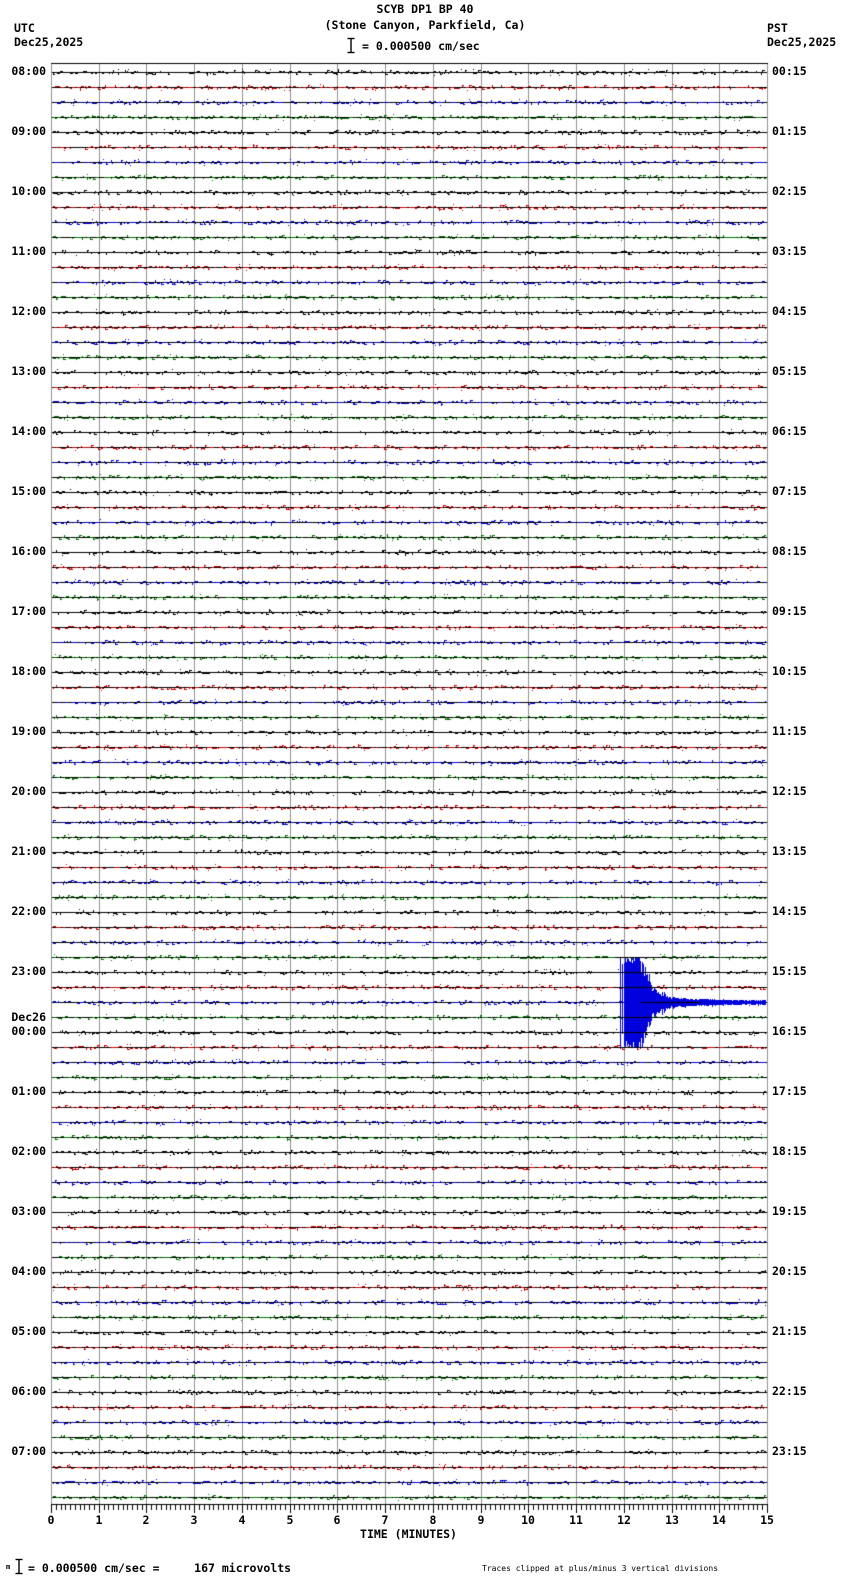  What do you see at coordinates (528, 1520) in the screenshot?
I see `x-tick-label: 10` at bounding box center [528, 1520].